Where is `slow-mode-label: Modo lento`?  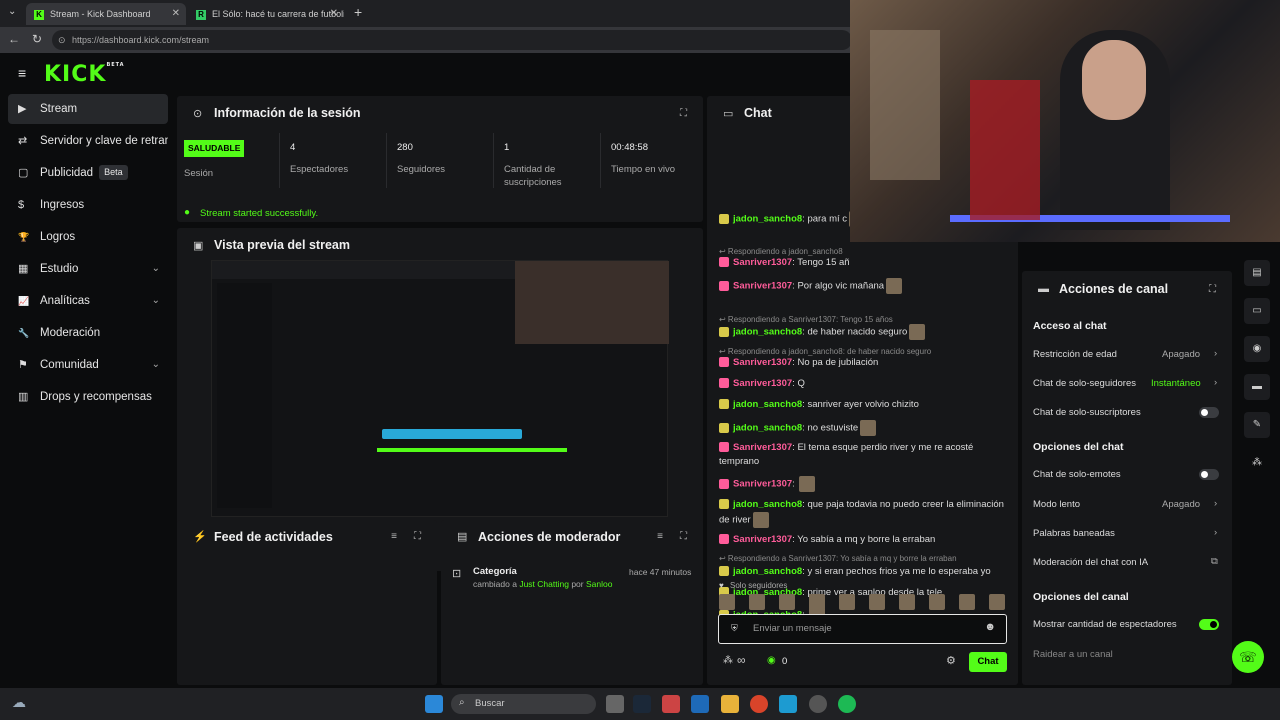
slow-mode-label: Modo lento is located at coordinates (1056, 504).